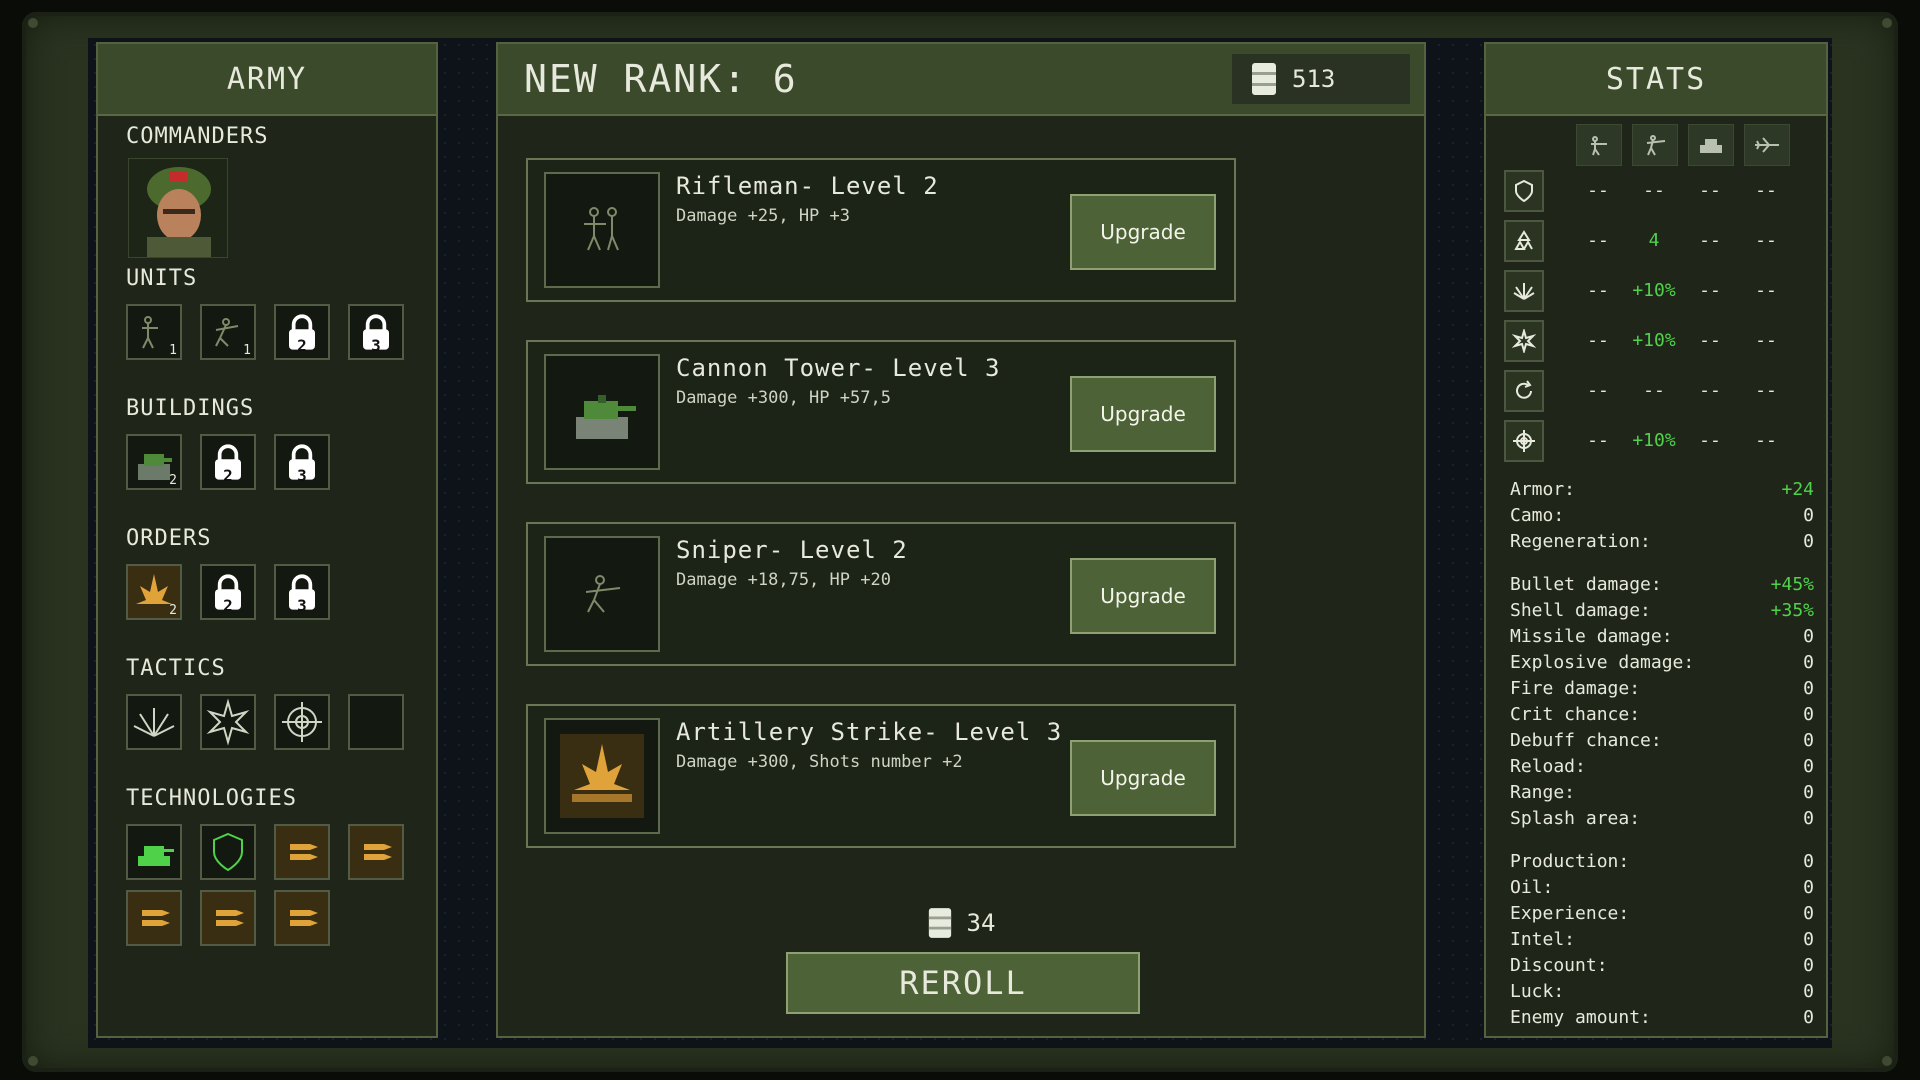  Describe the element at coordinates (228, 605) in the screenshot. I see `unlock-rank: 2` at that location.